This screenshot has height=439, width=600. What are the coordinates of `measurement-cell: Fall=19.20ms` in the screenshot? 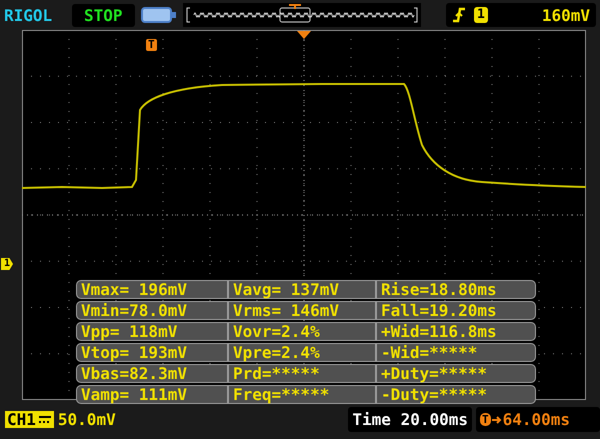 It's located at (456, 310).